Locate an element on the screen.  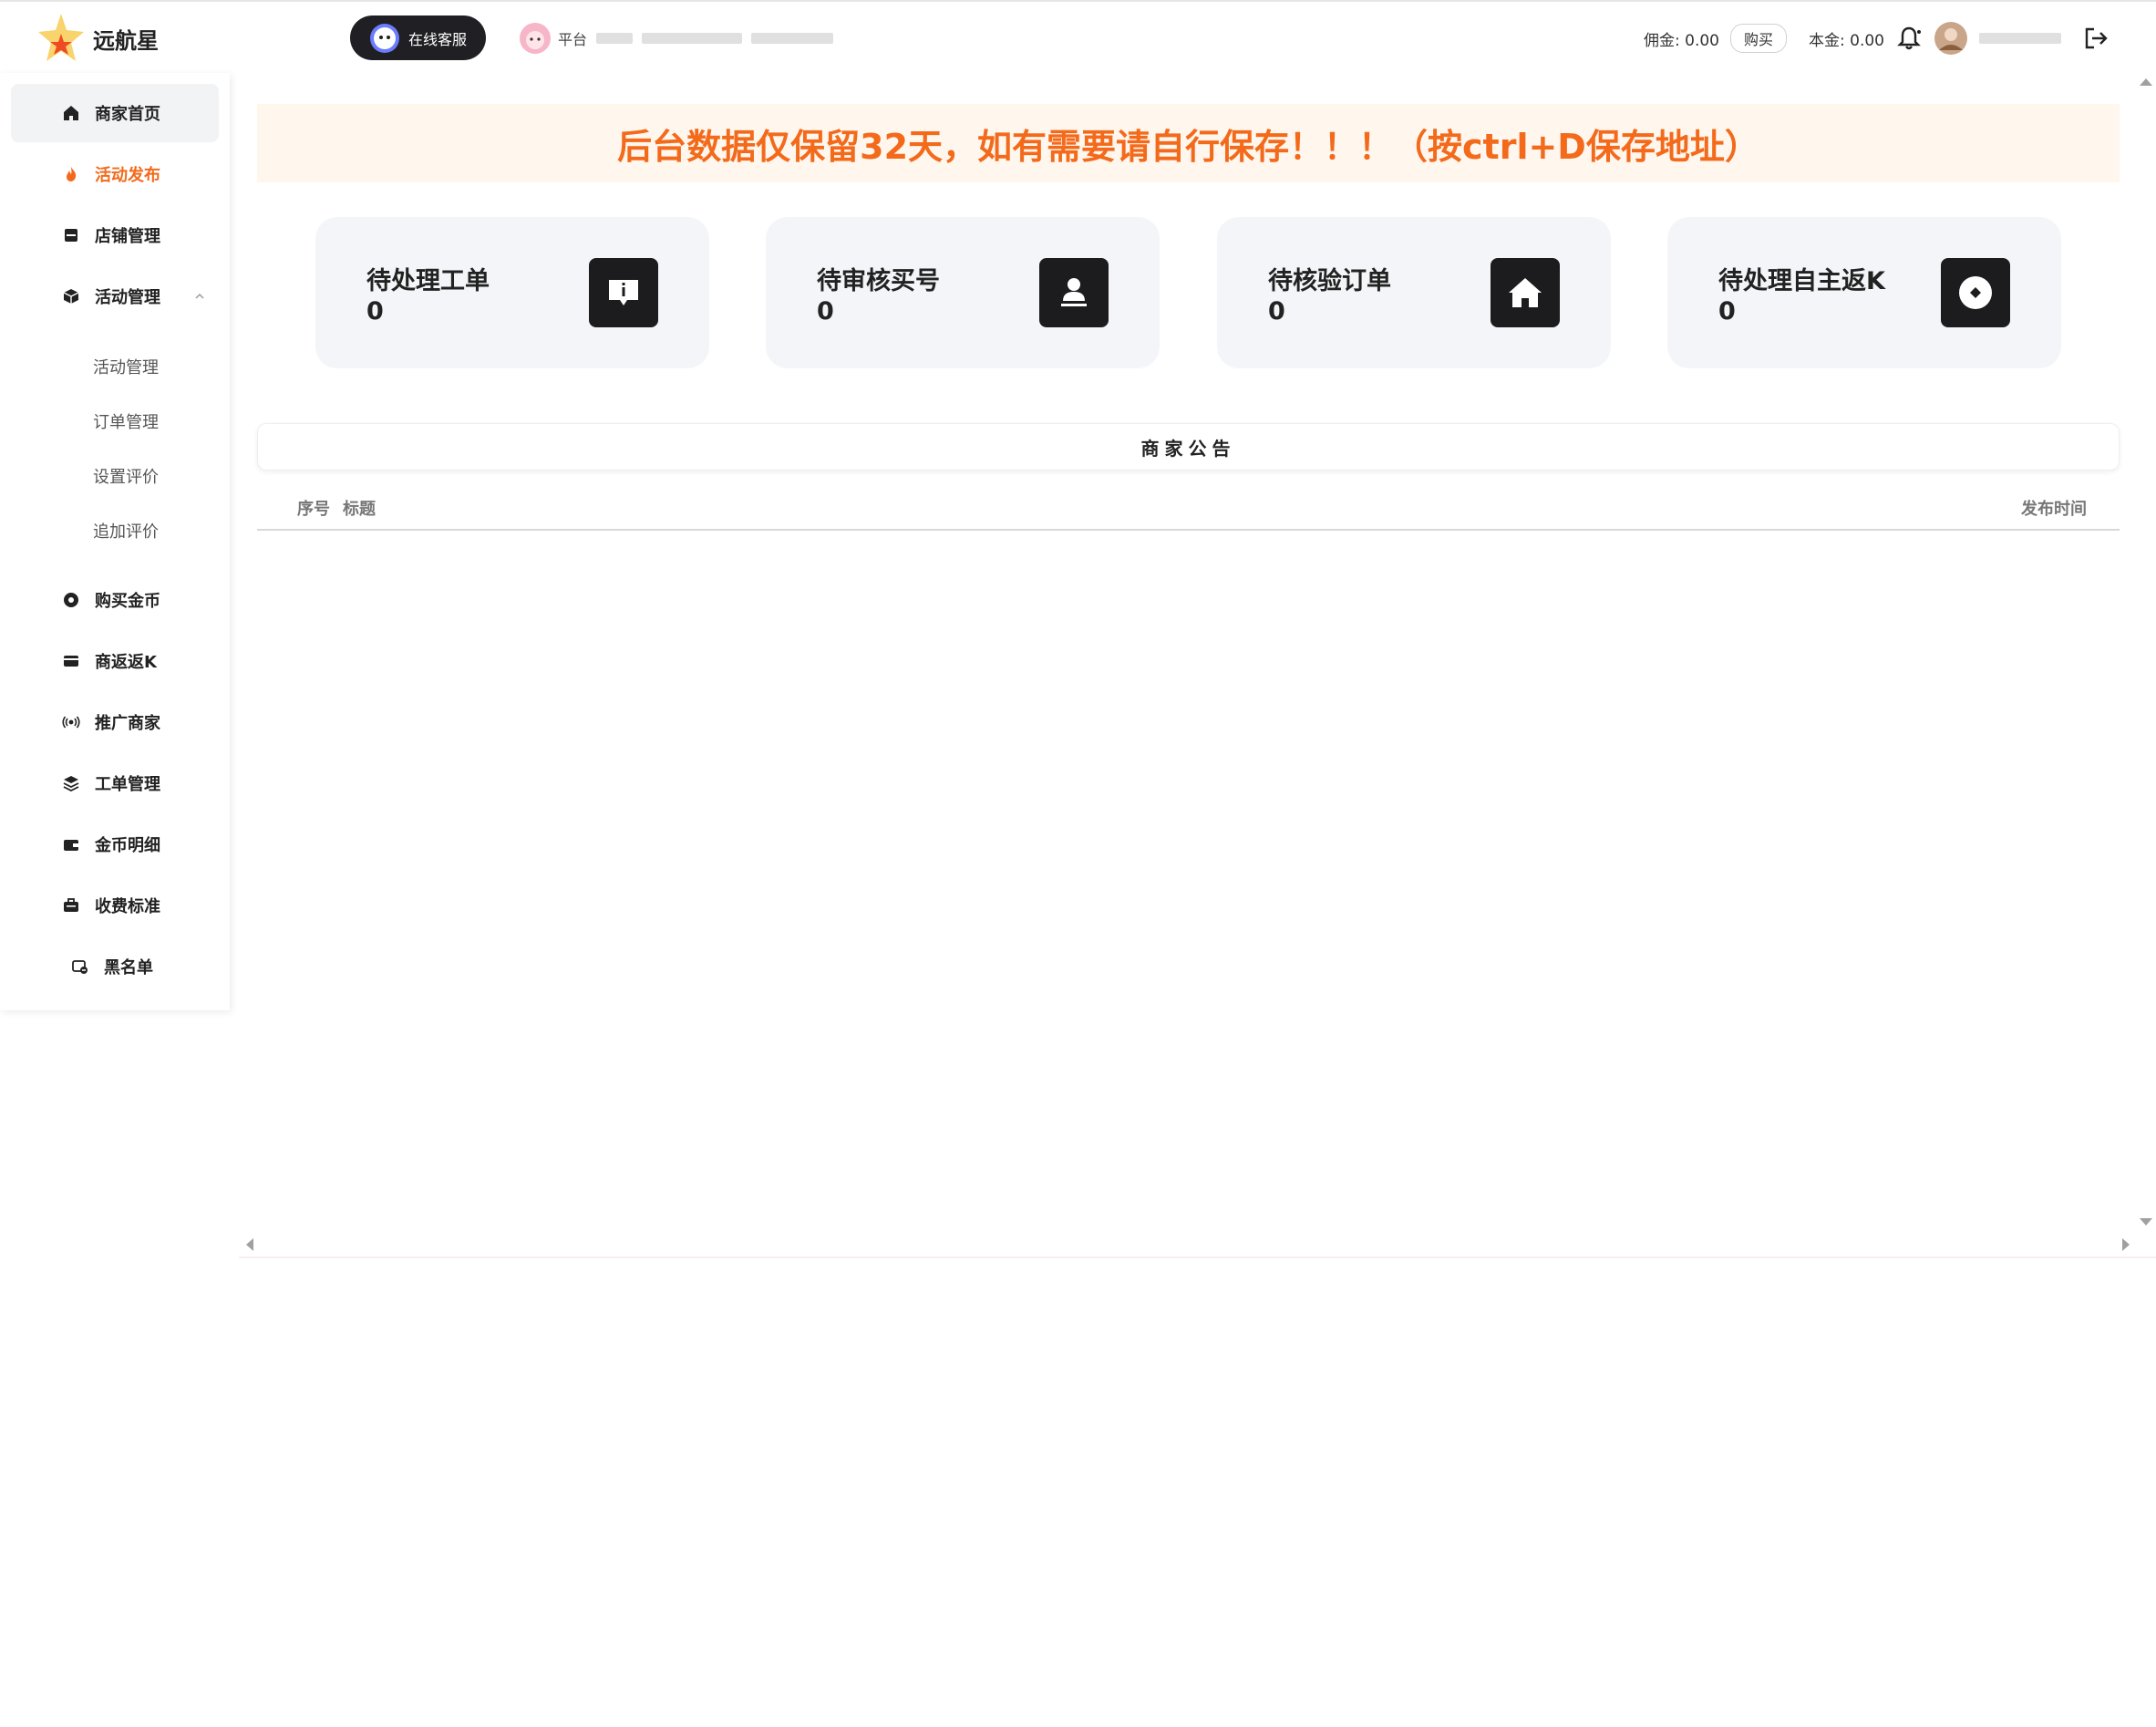
blacklist-icon is located at coordinates (80, 967).